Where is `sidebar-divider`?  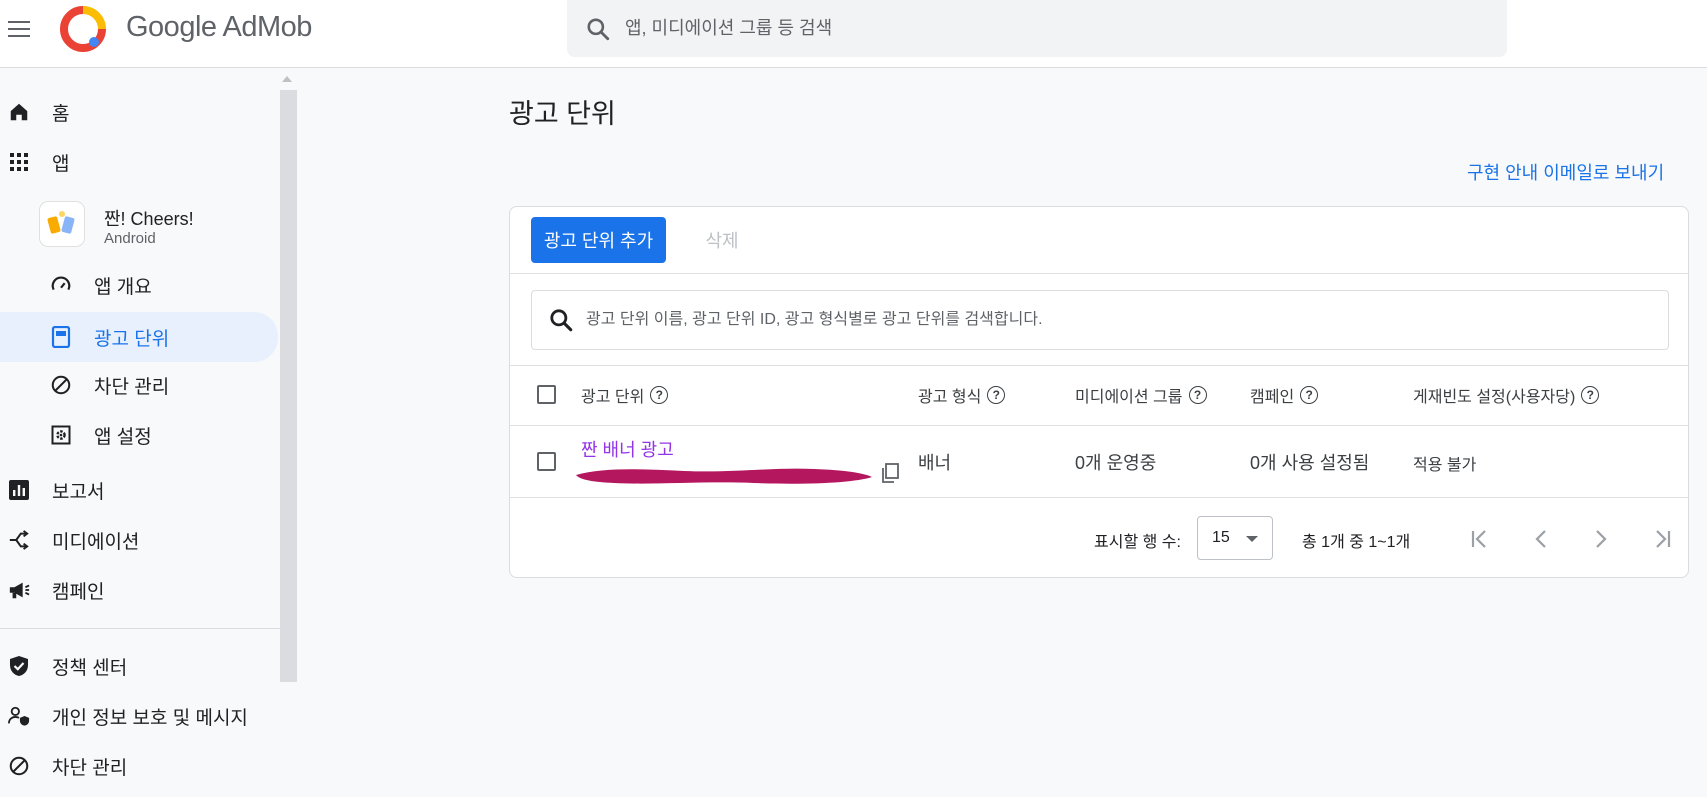
sidebar-divider is located at coordinates (140, 628).